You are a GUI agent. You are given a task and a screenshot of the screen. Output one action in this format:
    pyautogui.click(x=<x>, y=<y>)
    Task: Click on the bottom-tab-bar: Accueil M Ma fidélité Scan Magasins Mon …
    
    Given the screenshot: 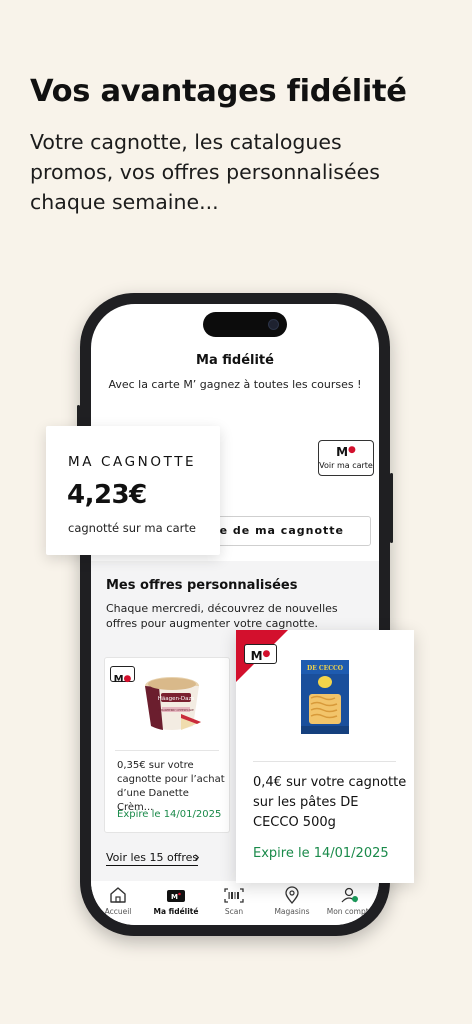 What is the action you would take?
    pyautogui.click(x=235, y=903)
    